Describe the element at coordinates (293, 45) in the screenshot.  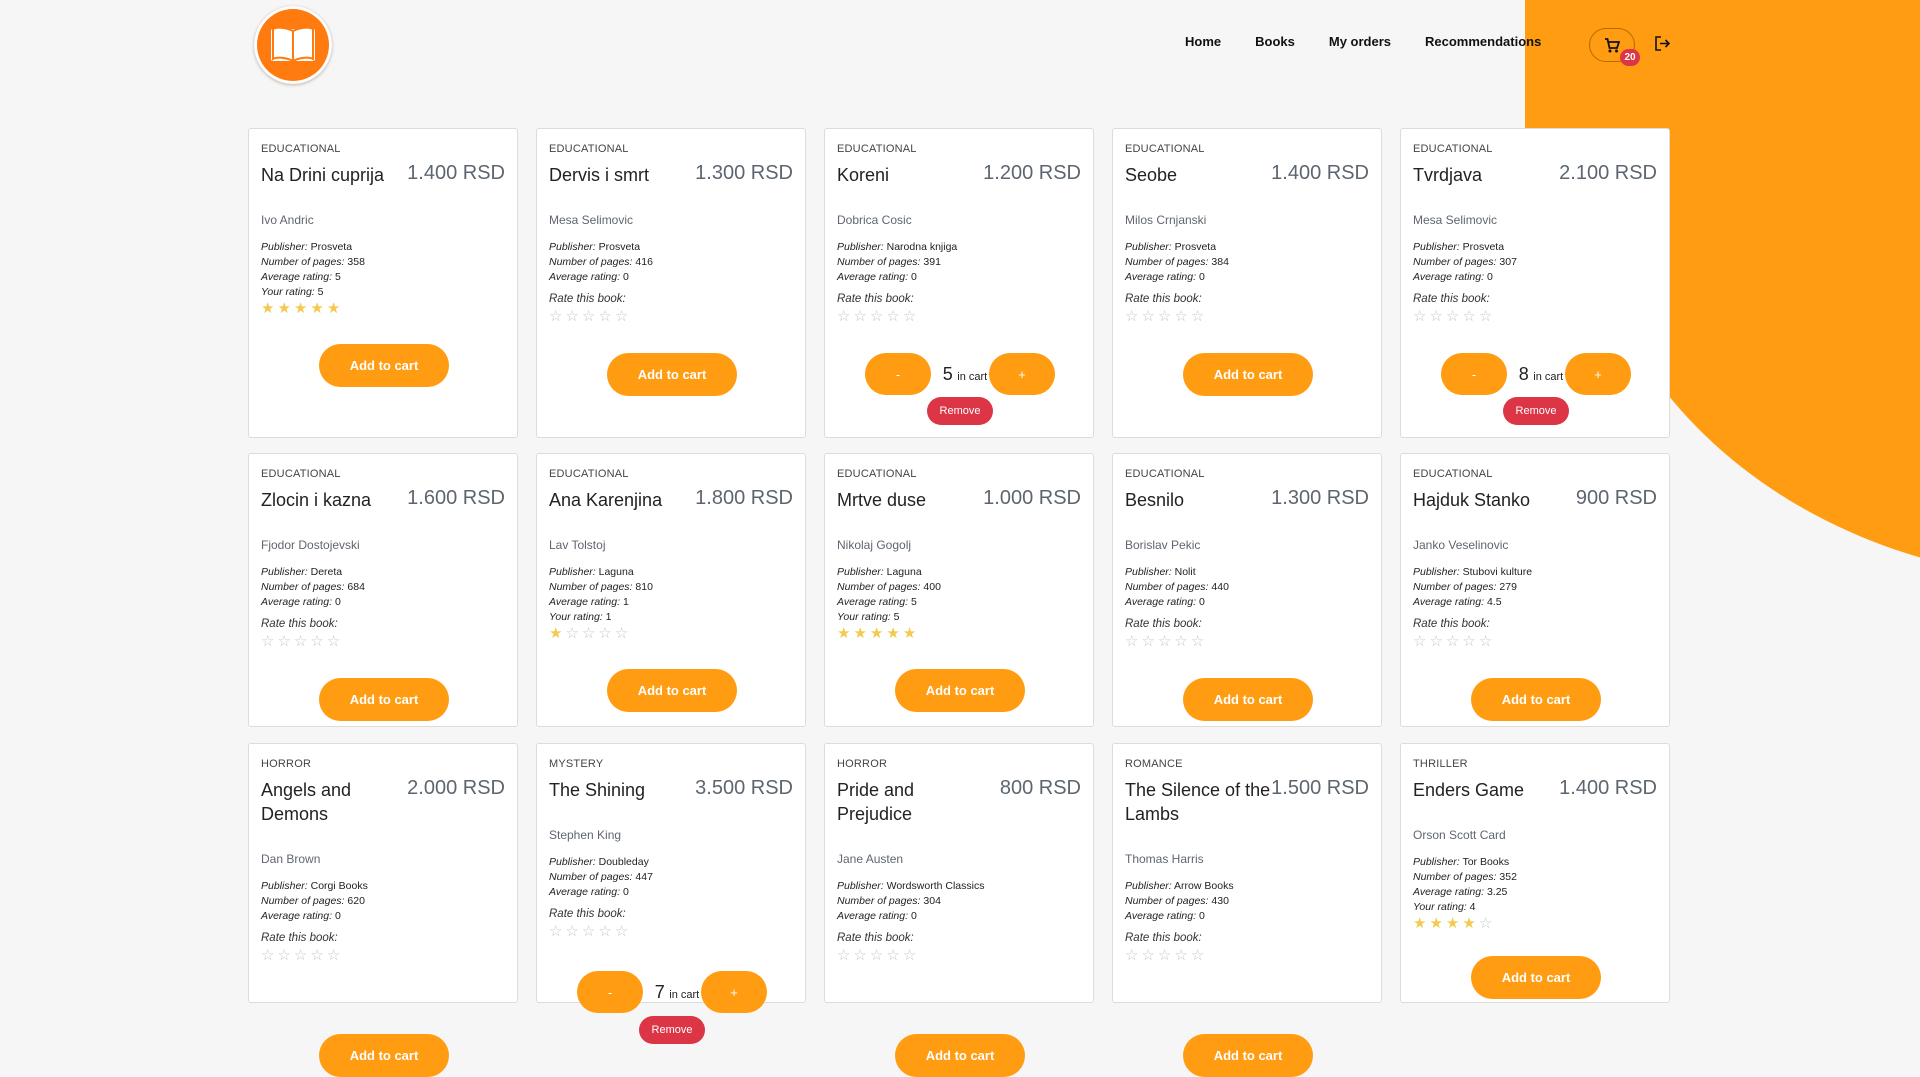
I see `logo` at that location.